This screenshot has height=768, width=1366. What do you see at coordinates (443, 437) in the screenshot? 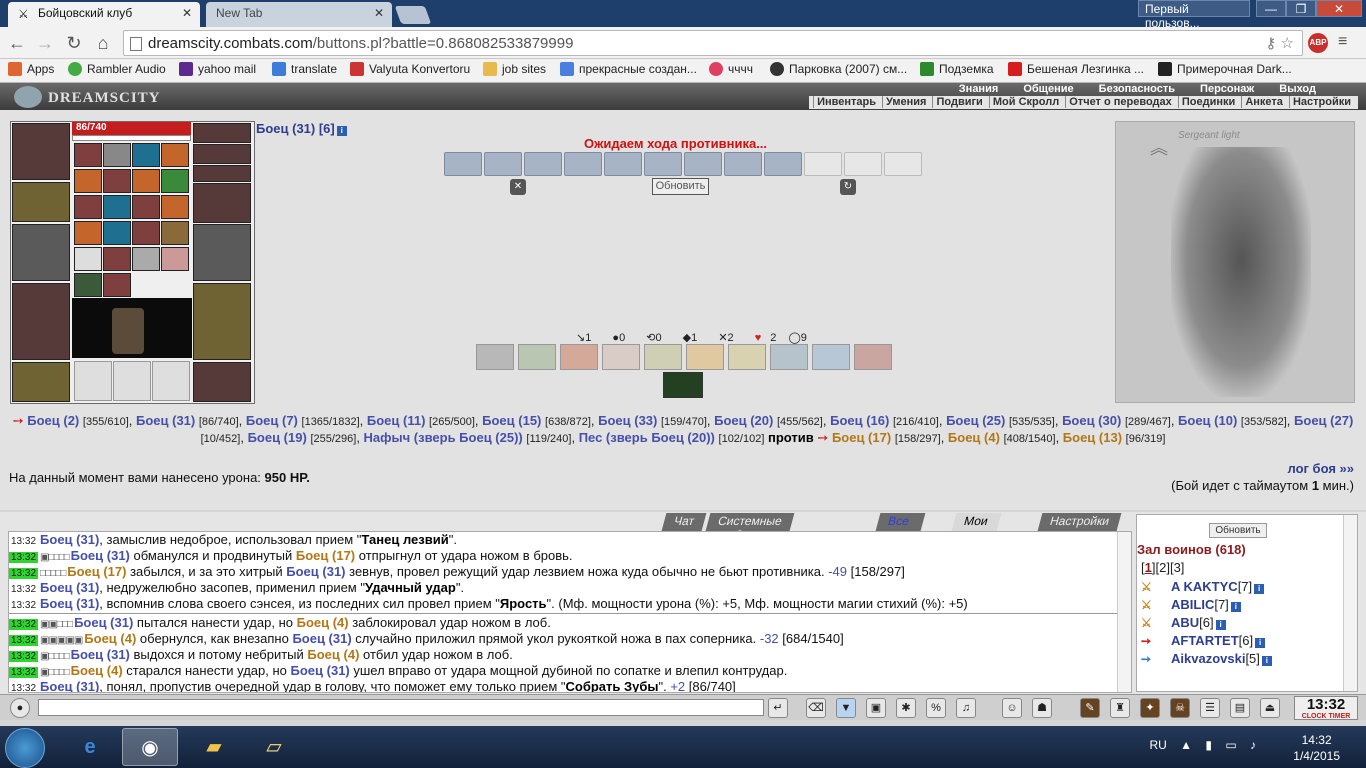
I see `fighter-link: Нафыч (зверь Боец (25))` at bounding box center [443, 437].